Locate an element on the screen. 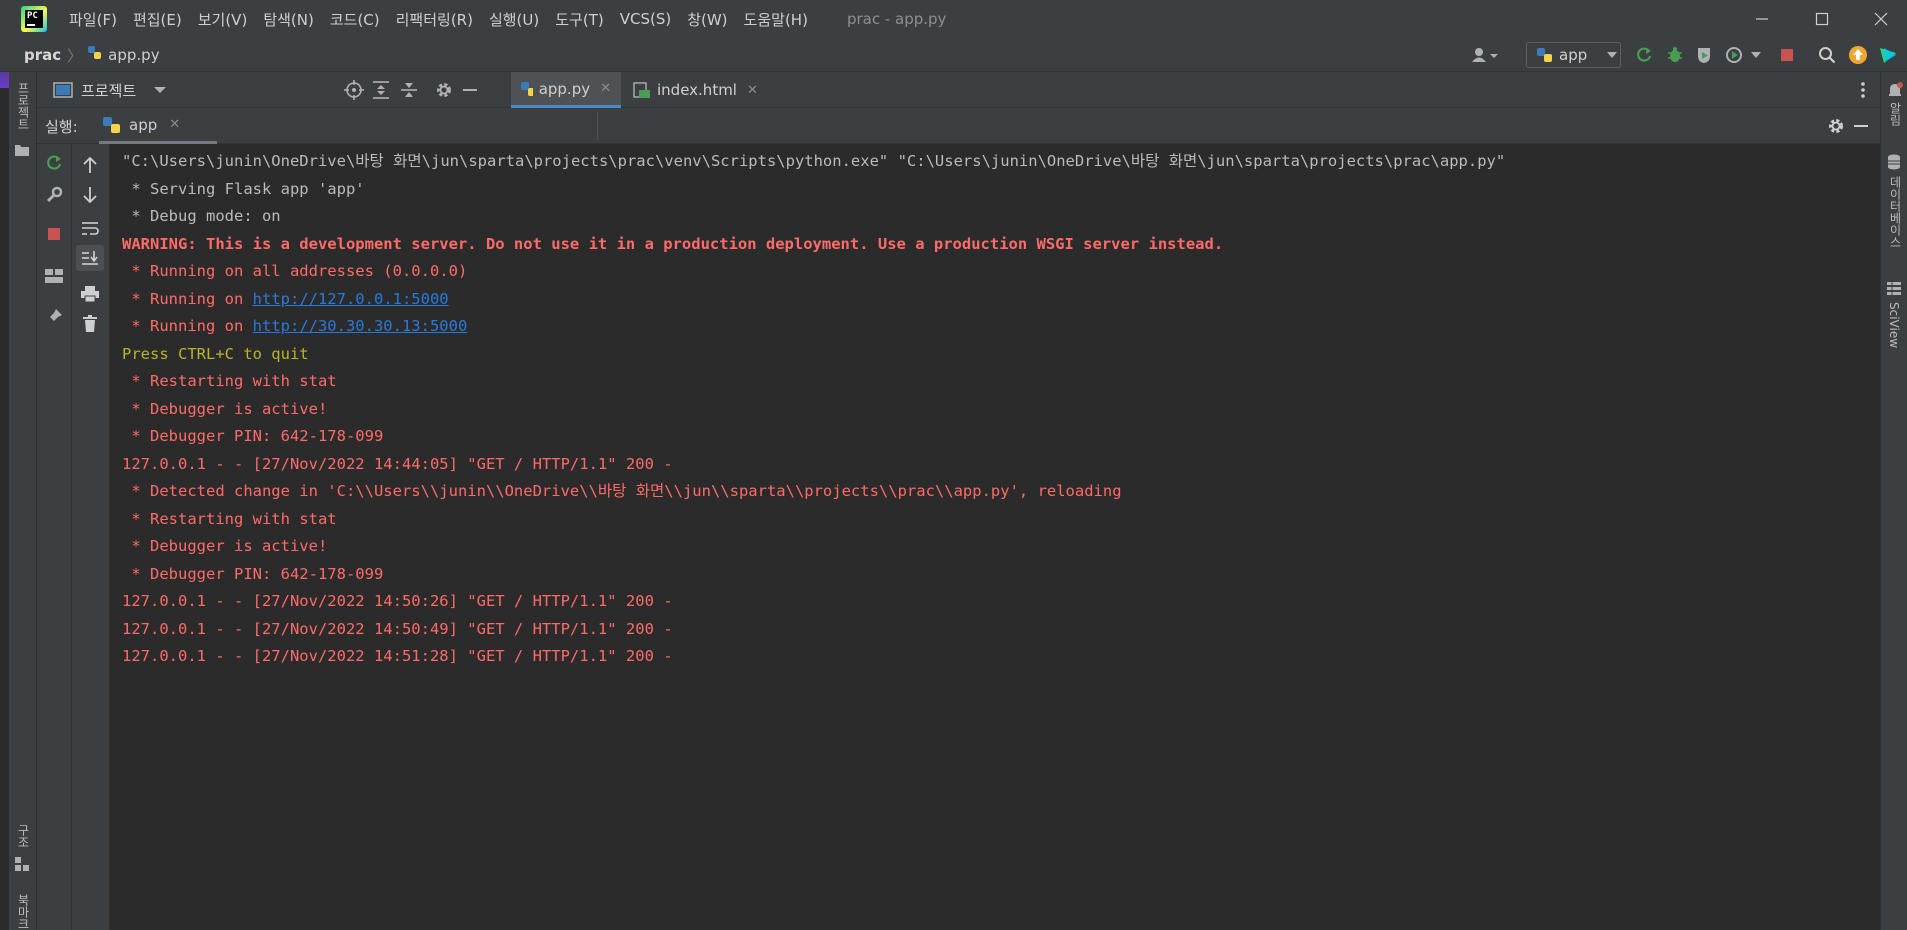 The image size is (1907, 930). database-tool-window-button: 데이터베이스 is located at coordinates (1895, 212).